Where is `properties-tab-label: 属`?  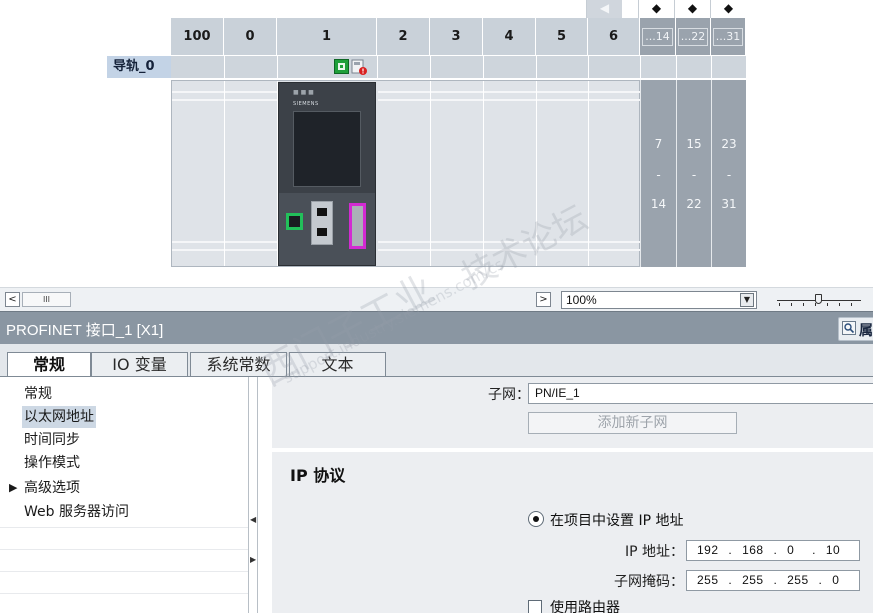
properties-tab-label: 属 is located at coordinates (866, 331).